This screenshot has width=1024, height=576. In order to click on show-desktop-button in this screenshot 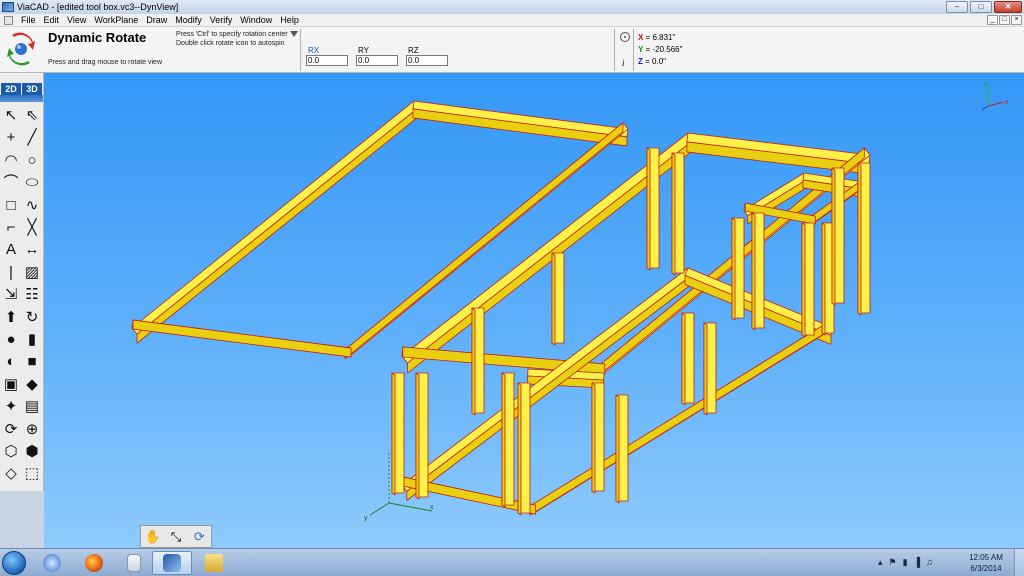, I will do `click(1019, 562)`.